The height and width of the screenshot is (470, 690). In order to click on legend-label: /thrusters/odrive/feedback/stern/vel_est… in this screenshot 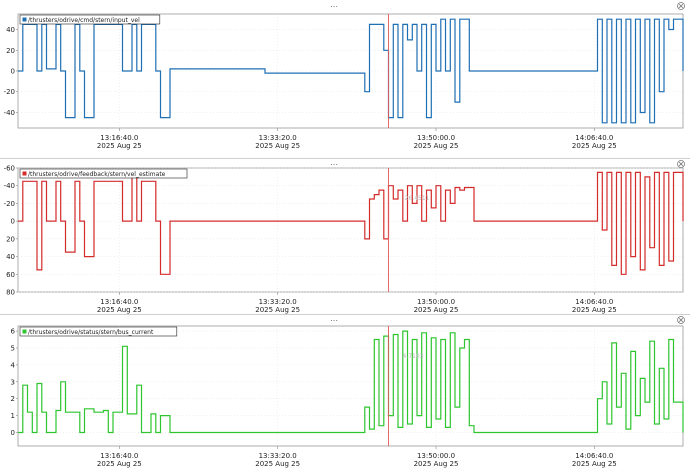, I will do `click(97, 174)`.